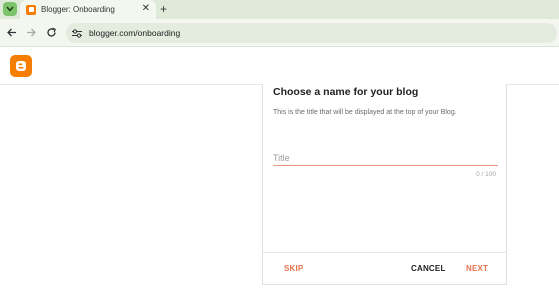  Describe the element at coordinates (31, 9) in the screenshot. I see `blogger-favicon-icon` at that location.